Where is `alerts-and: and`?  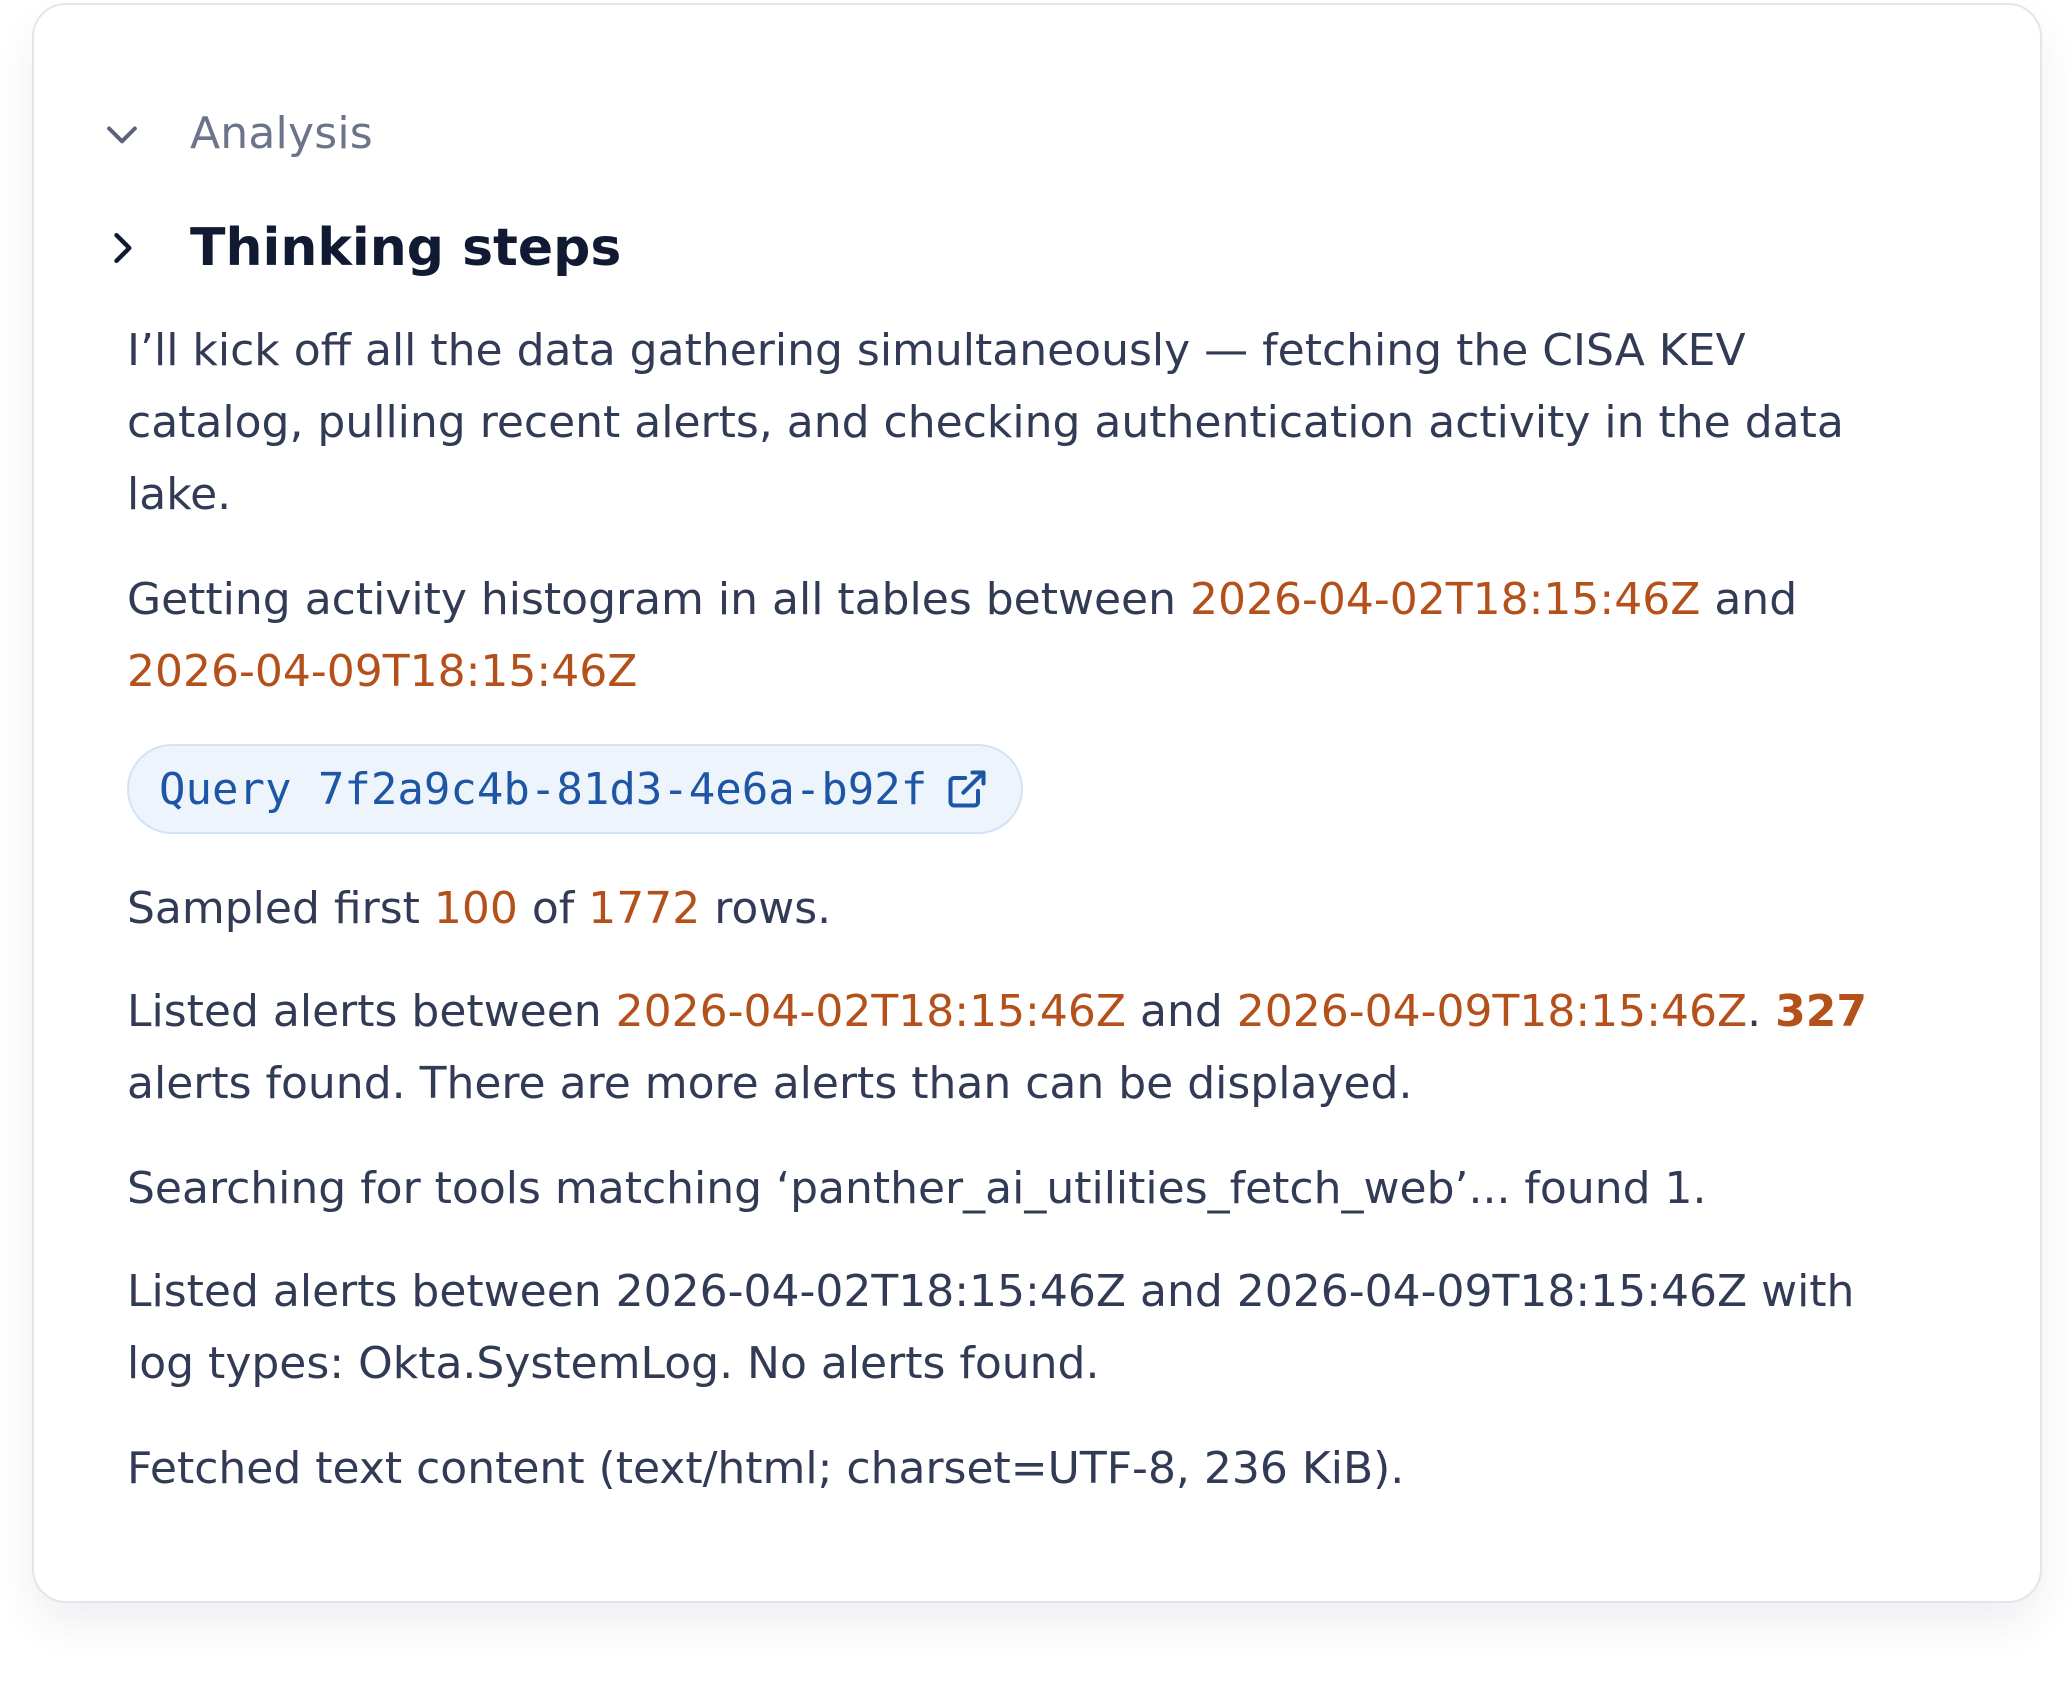
alerts-and: and is located at coordinates (1181, 1011).